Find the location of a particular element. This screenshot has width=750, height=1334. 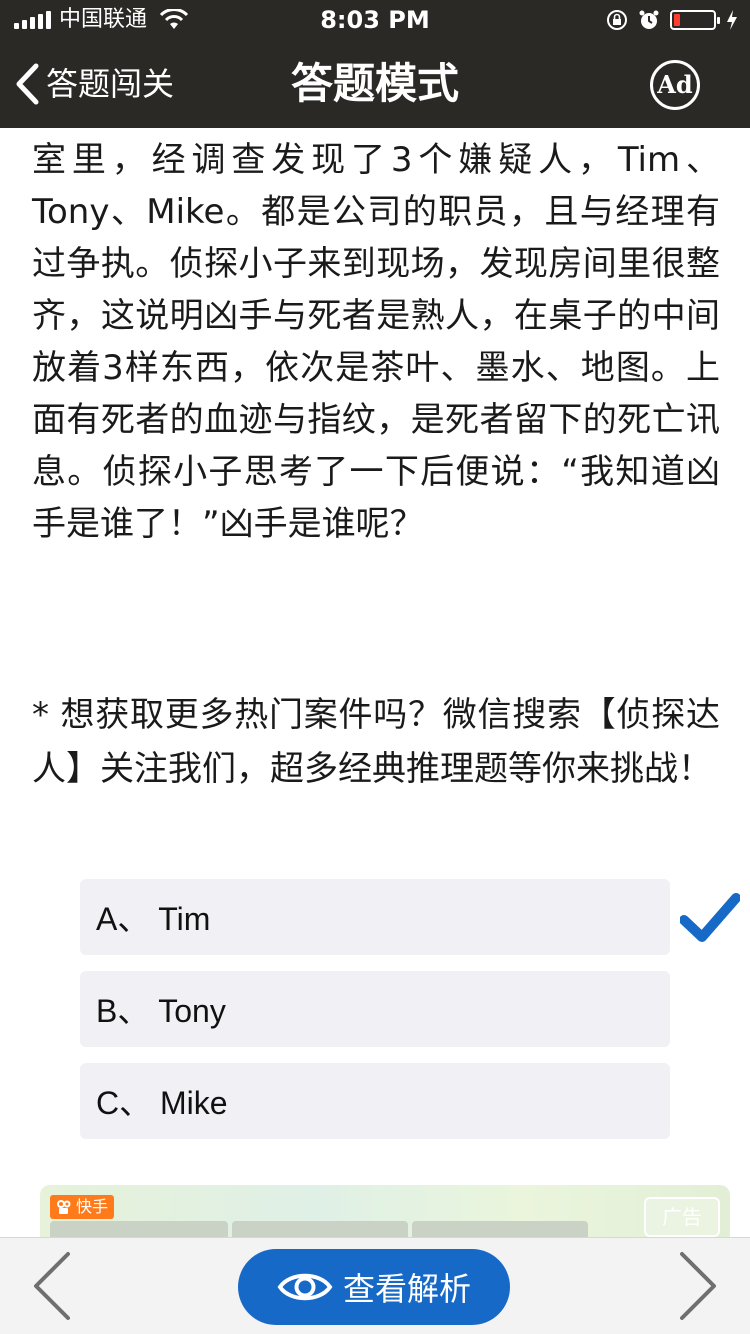

bottom-toolbar: 查看解析 is located at coordinates (375, 1285).